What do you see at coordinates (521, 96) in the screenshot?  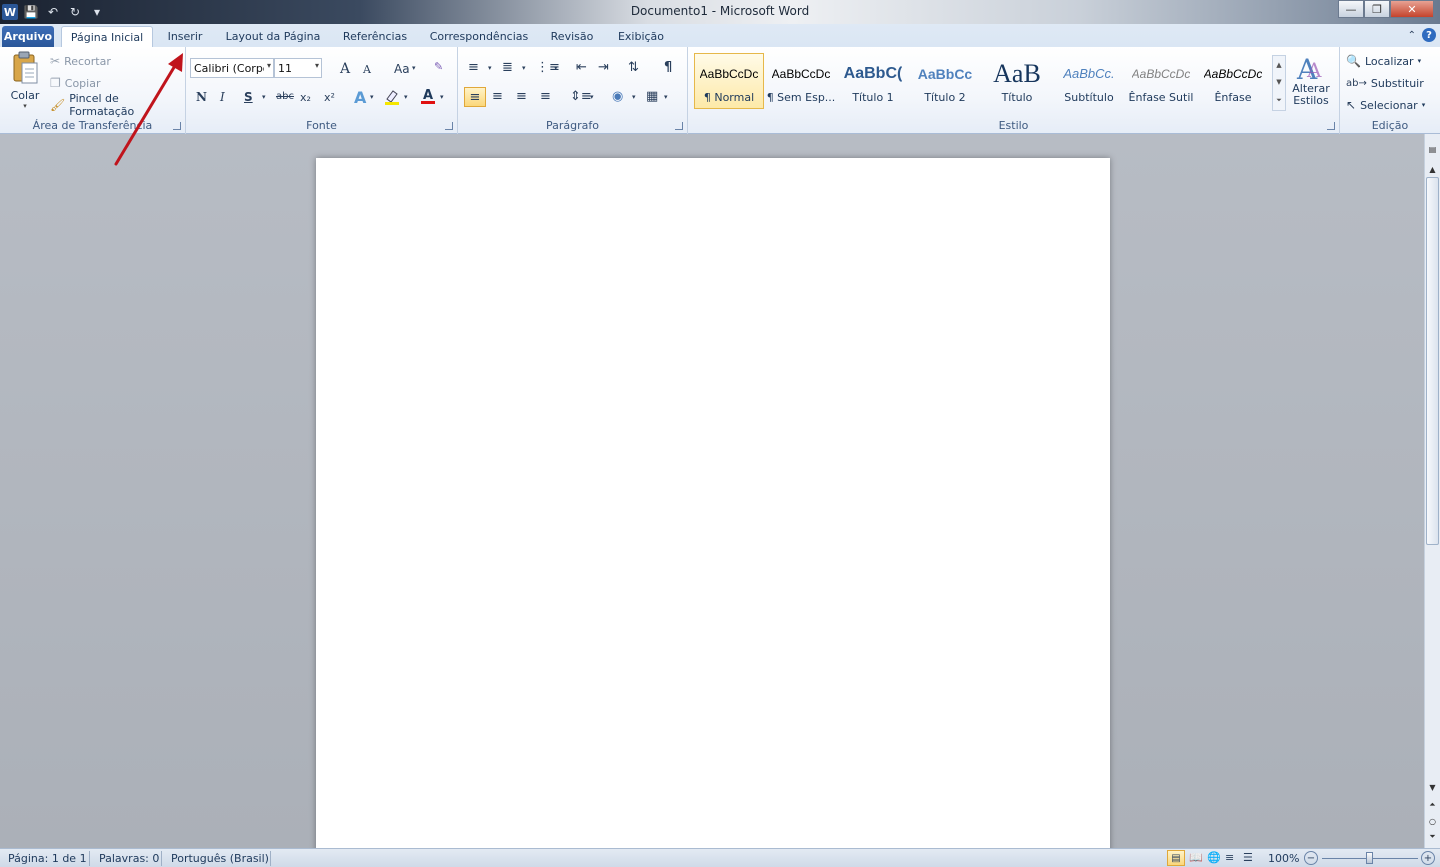 I see `align-right-icon: ≡` at bounding box center [521, 96].